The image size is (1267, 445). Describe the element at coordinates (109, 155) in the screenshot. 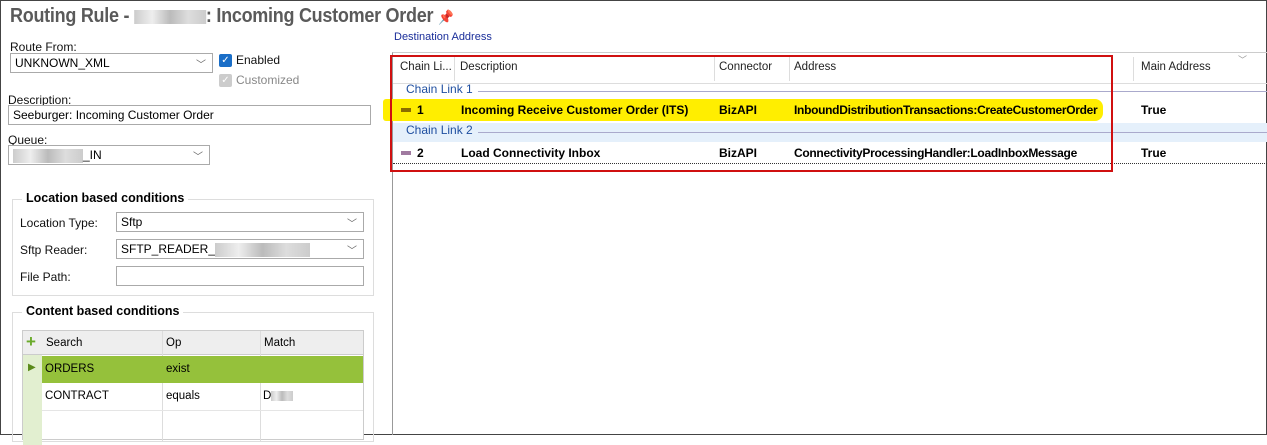

I see `queue-select: _IN ﹀` at that location.